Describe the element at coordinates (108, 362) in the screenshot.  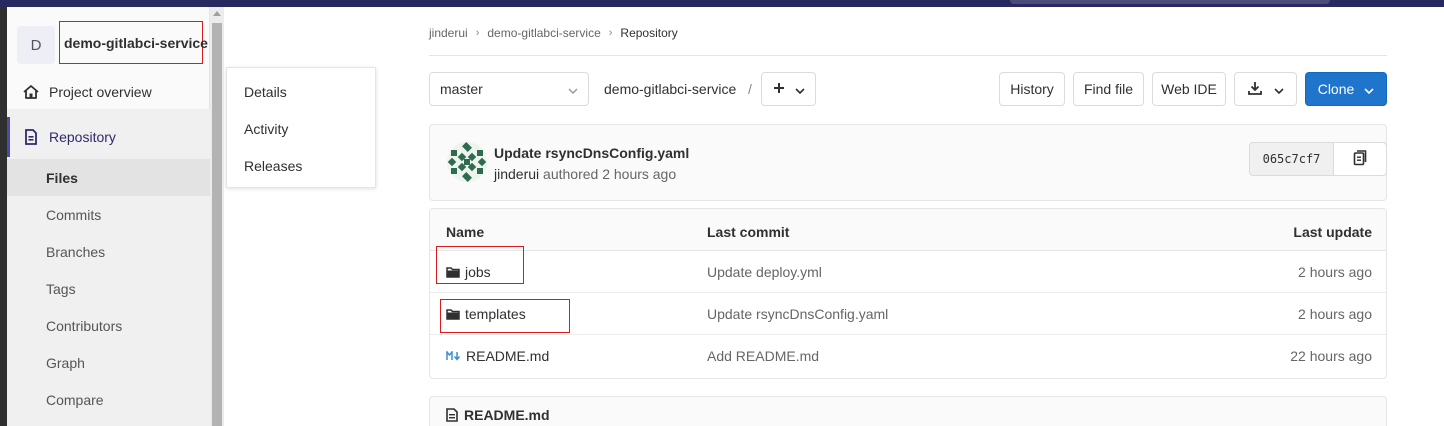
I see `sidebar-item-graph: Graph` at that location.